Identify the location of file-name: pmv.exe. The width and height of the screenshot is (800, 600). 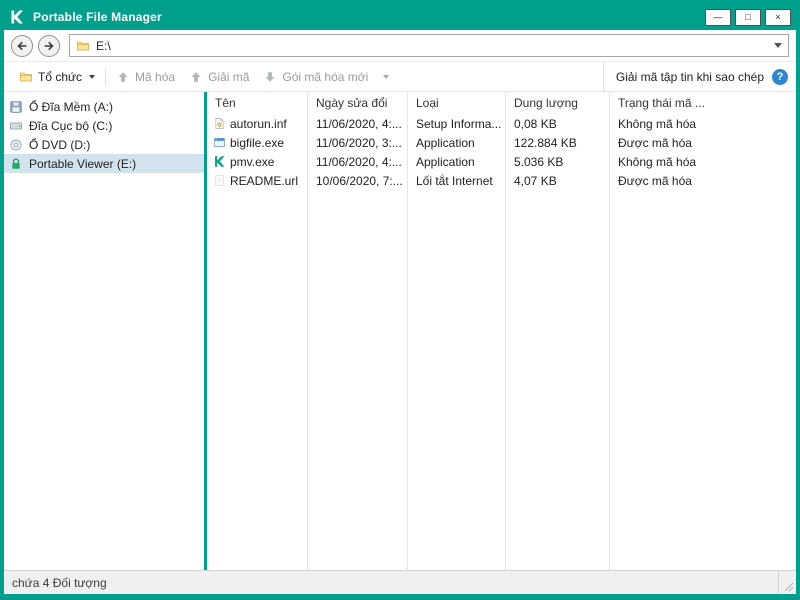
(252, 161).